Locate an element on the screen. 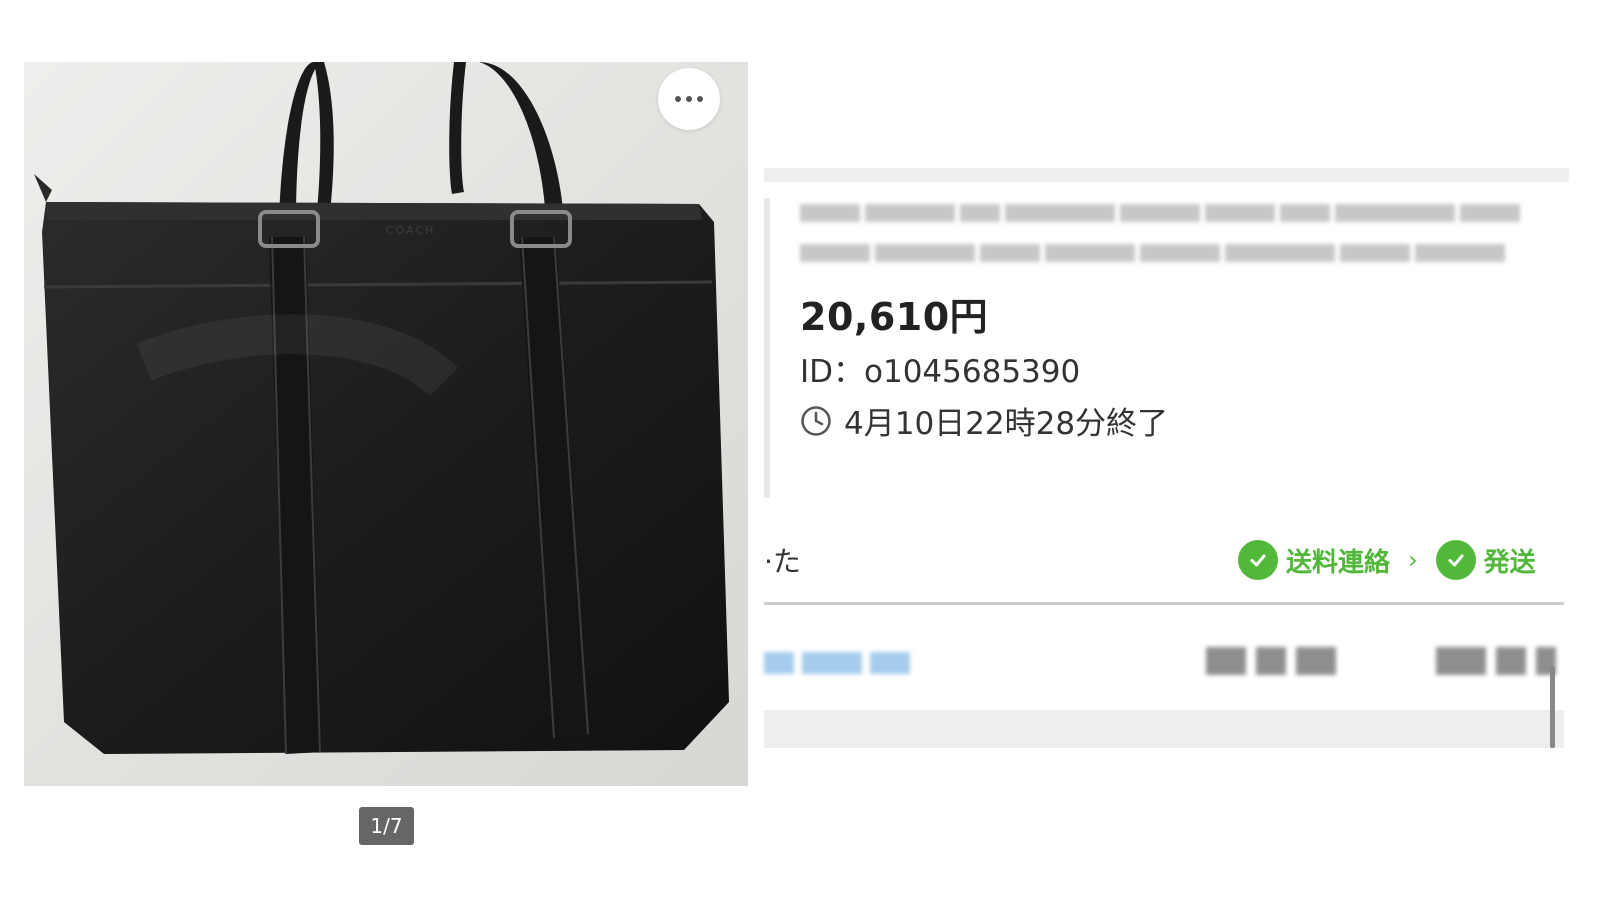  end-time-row: 4月10日22時28分終了 is located at coordinates (984, 420).